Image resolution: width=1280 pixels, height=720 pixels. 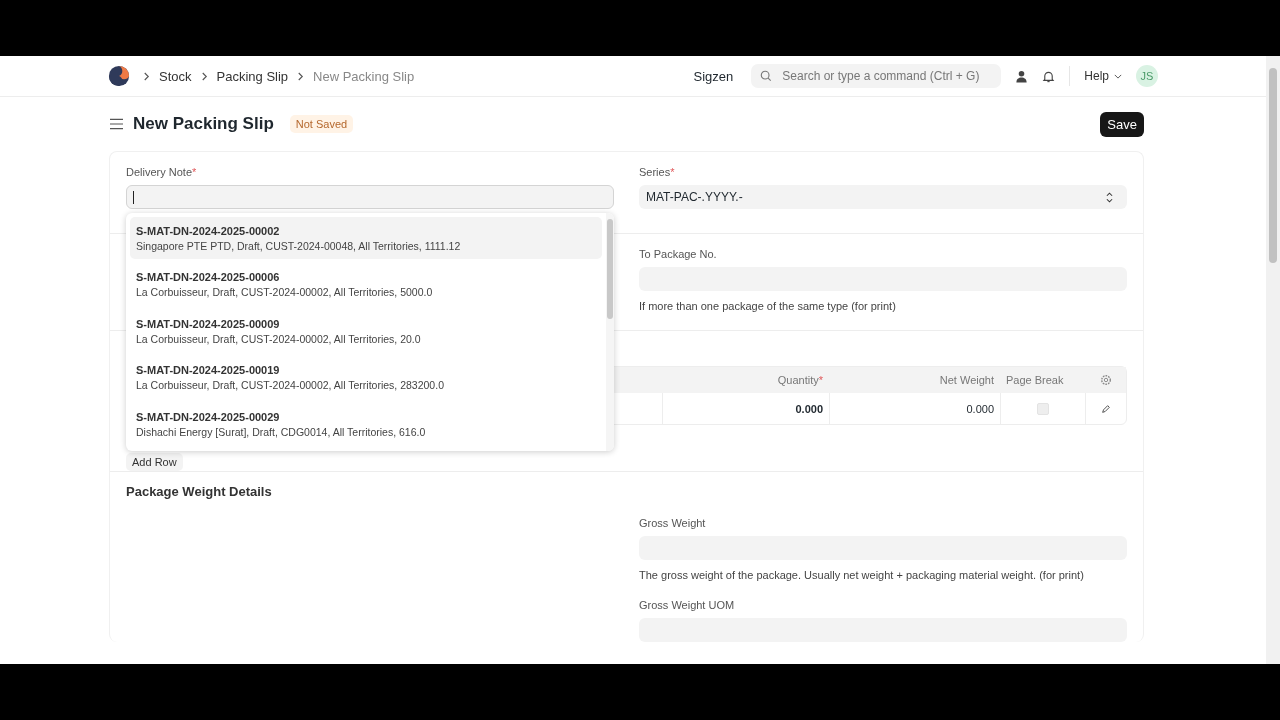 What do you see at coordinates (175, 76) in the screenshot?
I see `breadcrumb-link: Stock` at bounding box center [175, 76].